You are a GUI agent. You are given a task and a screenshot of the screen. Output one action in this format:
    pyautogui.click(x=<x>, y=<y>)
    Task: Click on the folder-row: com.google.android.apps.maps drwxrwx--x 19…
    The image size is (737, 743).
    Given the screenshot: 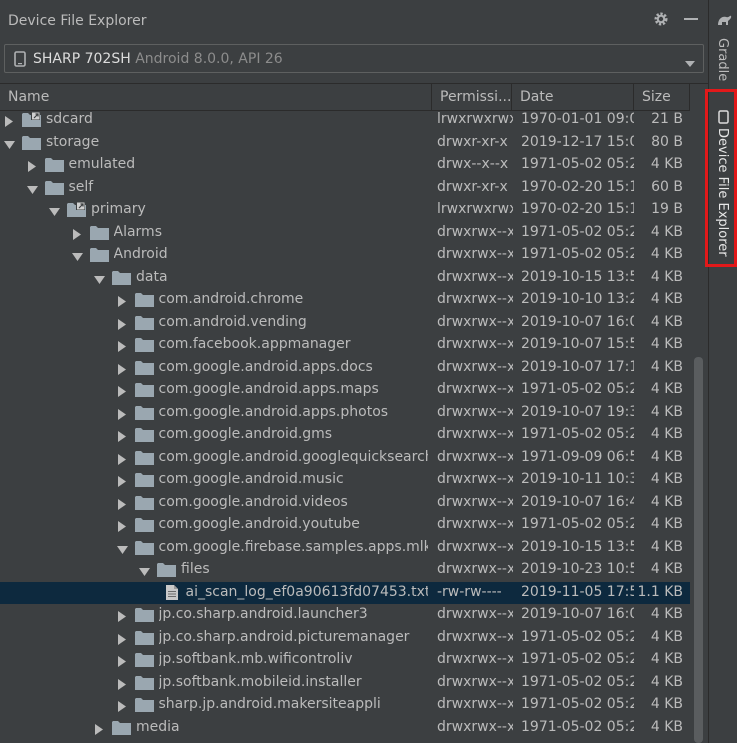 What is the action you would take?
    pyautogui.click(x=345, y=390)
    